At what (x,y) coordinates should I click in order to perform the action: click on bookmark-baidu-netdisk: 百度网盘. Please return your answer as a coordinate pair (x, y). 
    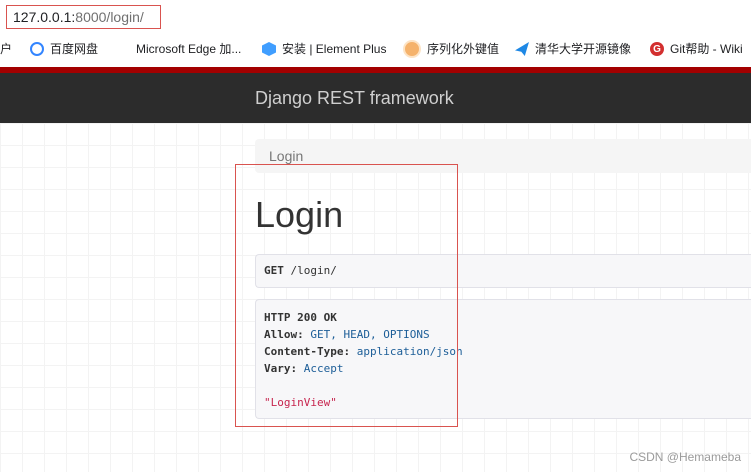
    Looking at the image, I should click on (64, 49).